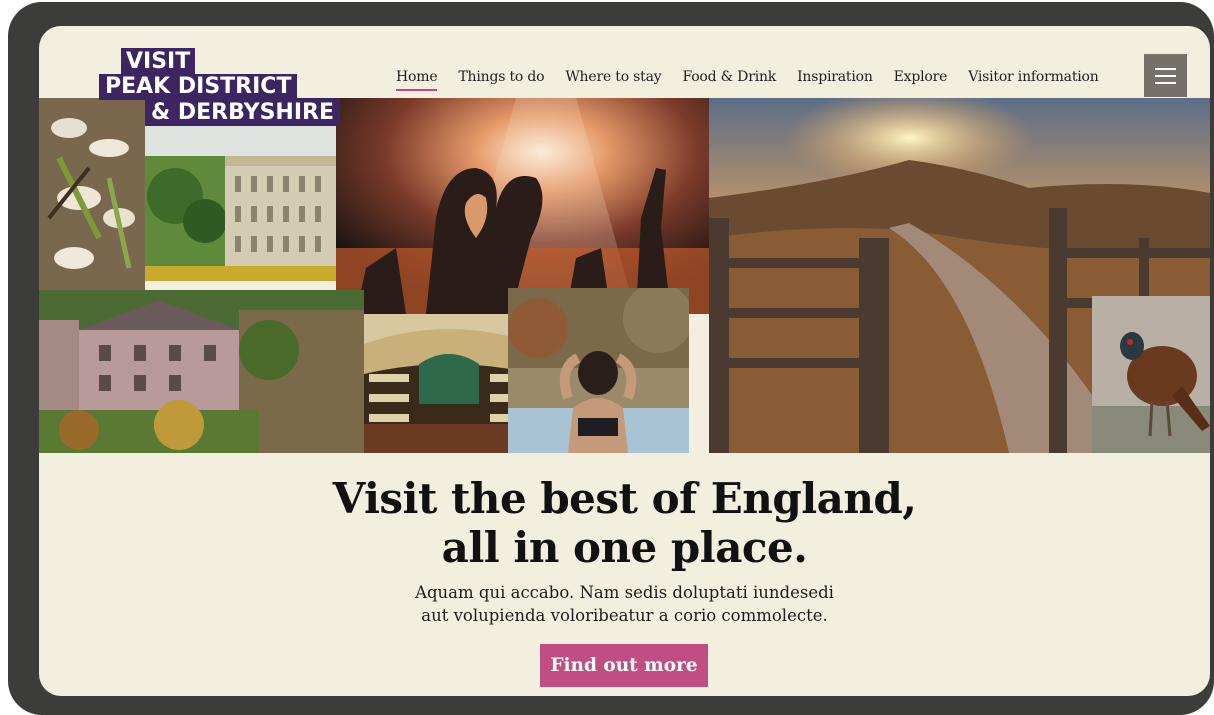  What do you see at coordinates (1033, 77) in the screenshot?
I see `nav-item-visitor-information: Visitor information` at bounding box center [1033, 77].